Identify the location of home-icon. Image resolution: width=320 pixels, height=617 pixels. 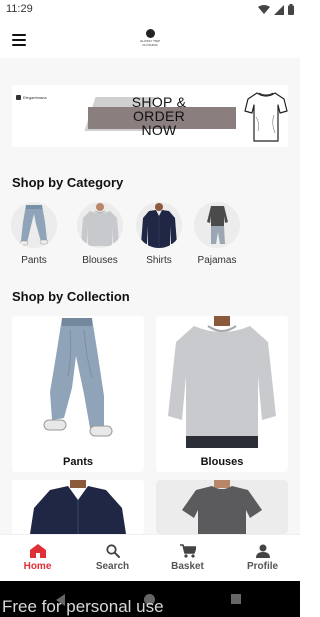
(37, 551).